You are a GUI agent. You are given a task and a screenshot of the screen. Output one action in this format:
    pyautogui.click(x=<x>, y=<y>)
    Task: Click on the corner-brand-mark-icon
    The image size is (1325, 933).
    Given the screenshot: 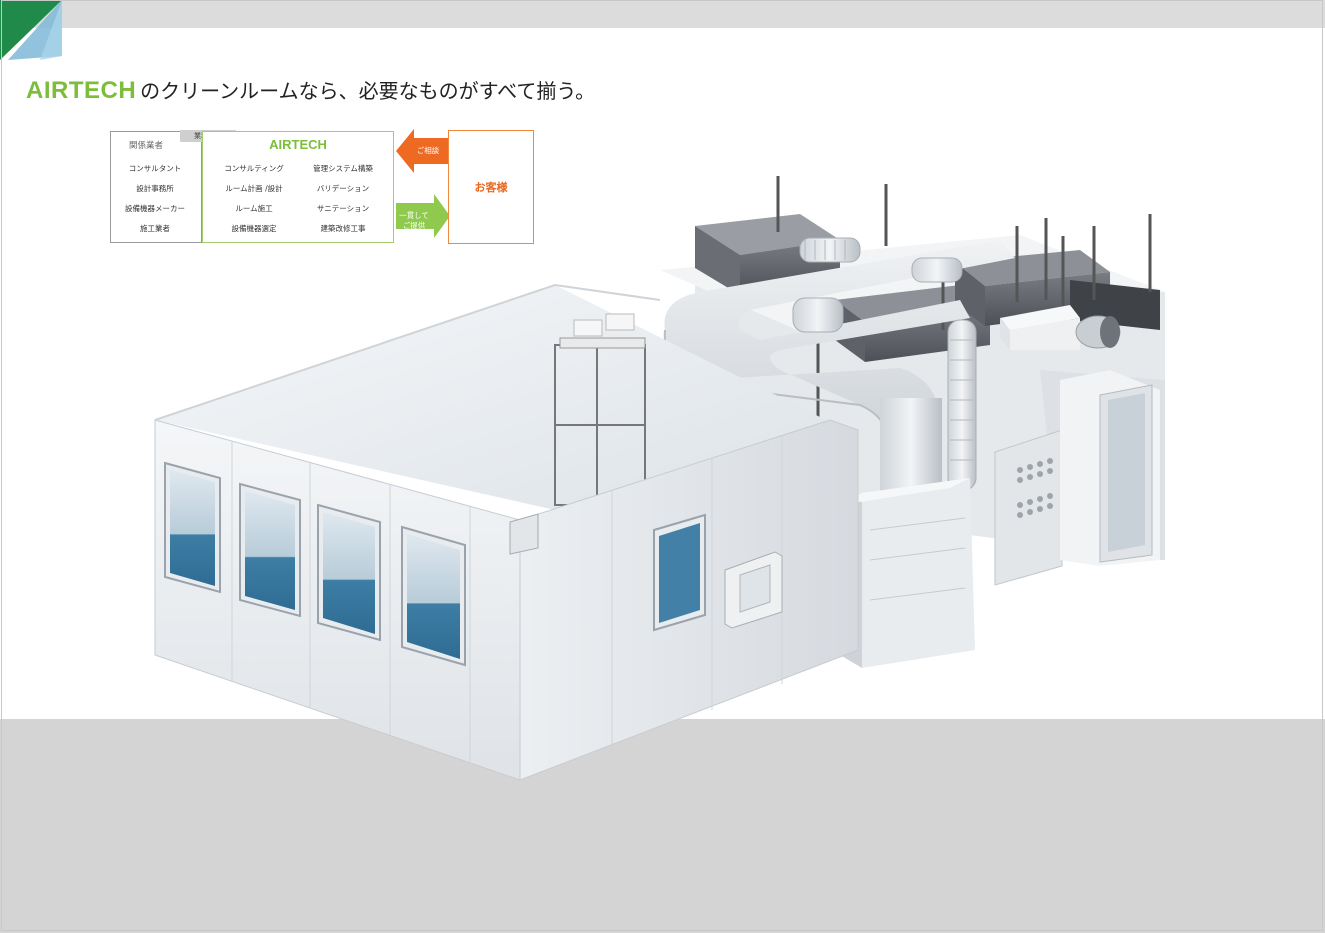 What is the action you would take?
    pyautogui.click(x=31, y=30)
    